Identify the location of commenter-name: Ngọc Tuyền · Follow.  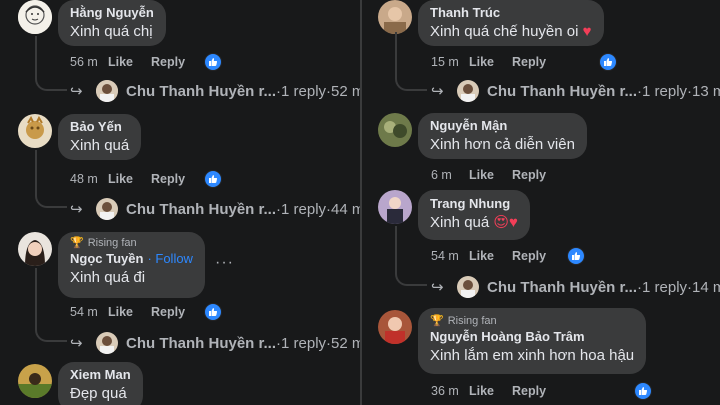
(131, 259).